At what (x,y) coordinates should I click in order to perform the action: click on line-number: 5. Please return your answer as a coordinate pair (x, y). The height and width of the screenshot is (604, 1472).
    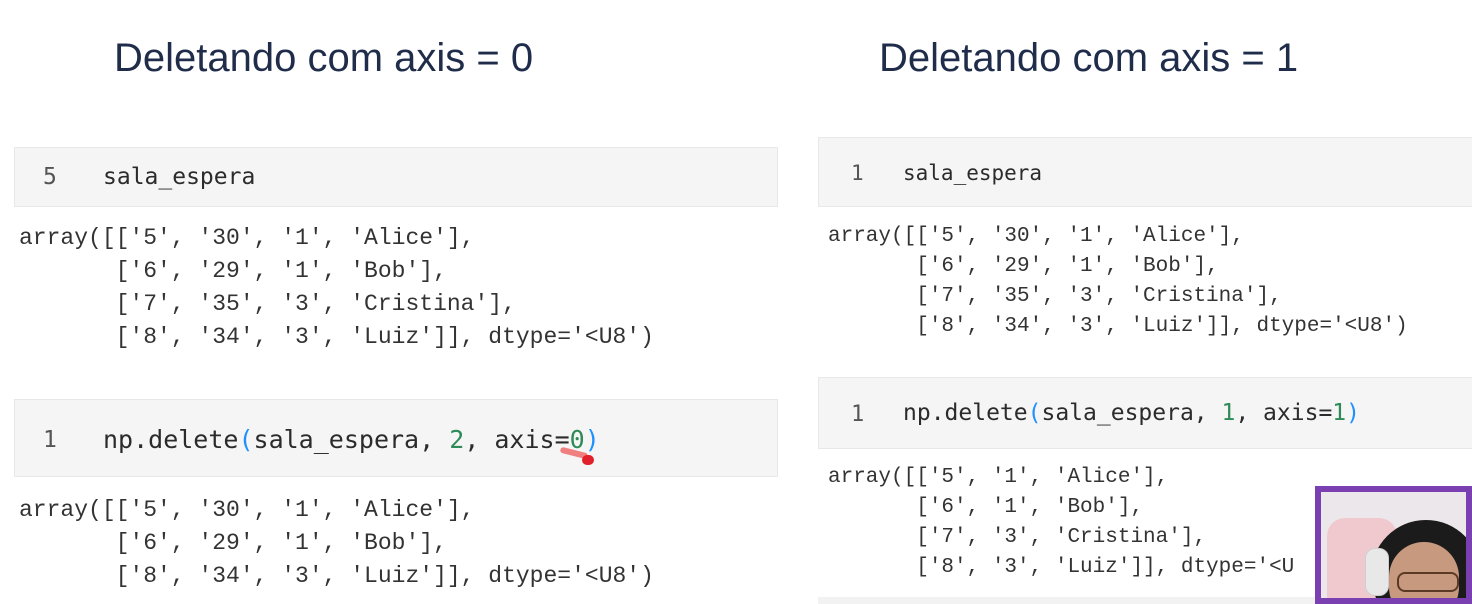
    Looking at the image, I should click on (50, 177).